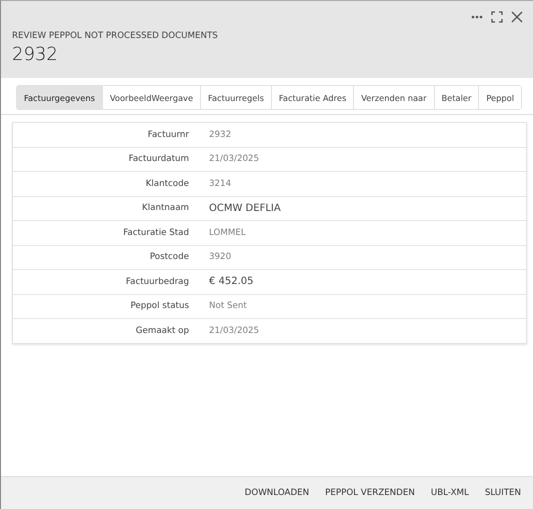 Image resolution: width=533 pixels, height=509 pixels. What do you see at coordinates (166, 183) in the screenshot?
I see `field-label: Klantcode` at bounding box center [166, 183].